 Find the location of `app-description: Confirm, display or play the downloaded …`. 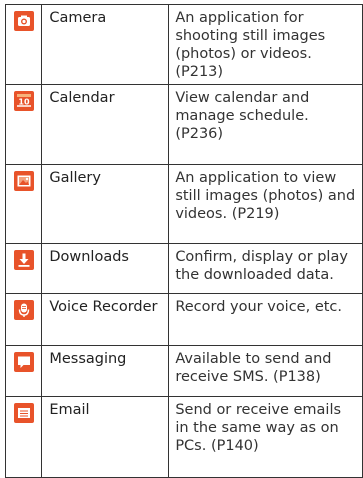

app-description: Confirm, display or play the downloaded … is located at coordinates (265, 268).